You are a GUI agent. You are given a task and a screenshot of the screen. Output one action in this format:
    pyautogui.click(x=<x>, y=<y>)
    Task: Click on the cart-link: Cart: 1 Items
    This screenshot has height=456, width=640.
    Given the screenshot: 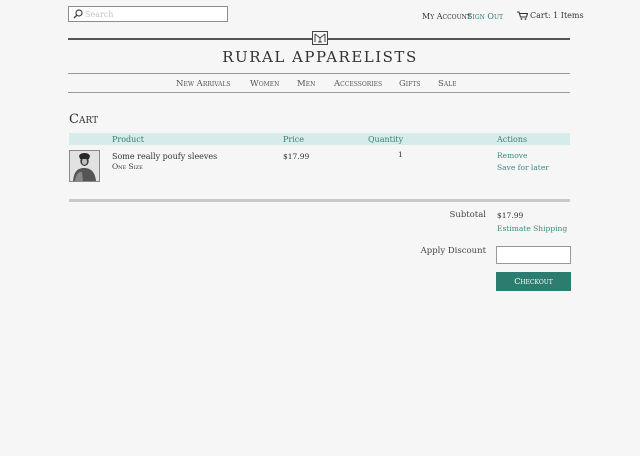 What is the action you would take?
    pyautogui.click(x=550, y=15)
    